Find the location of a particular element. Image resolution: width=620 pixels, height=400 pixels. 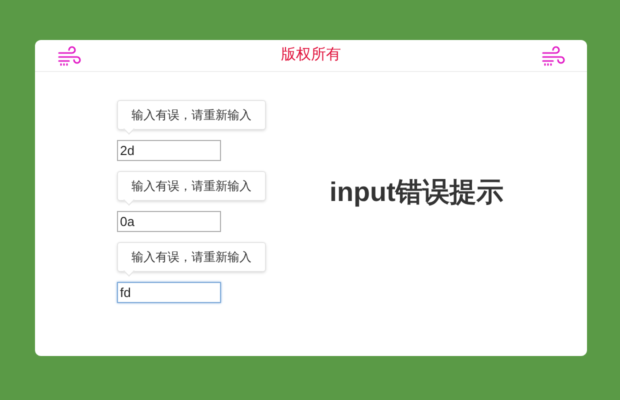

page-heading: input错误提示 is located at coordinates (417, 192).